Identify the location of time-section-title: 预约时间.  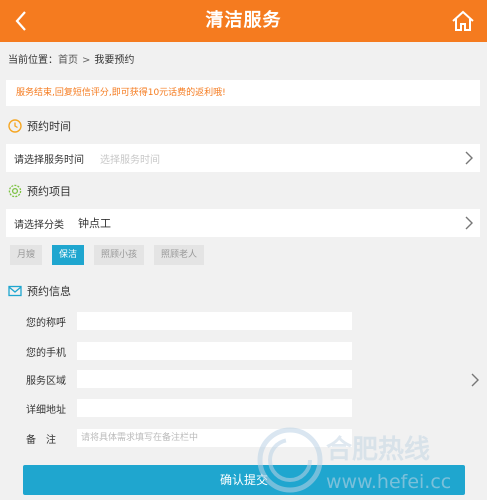
(39, 126).